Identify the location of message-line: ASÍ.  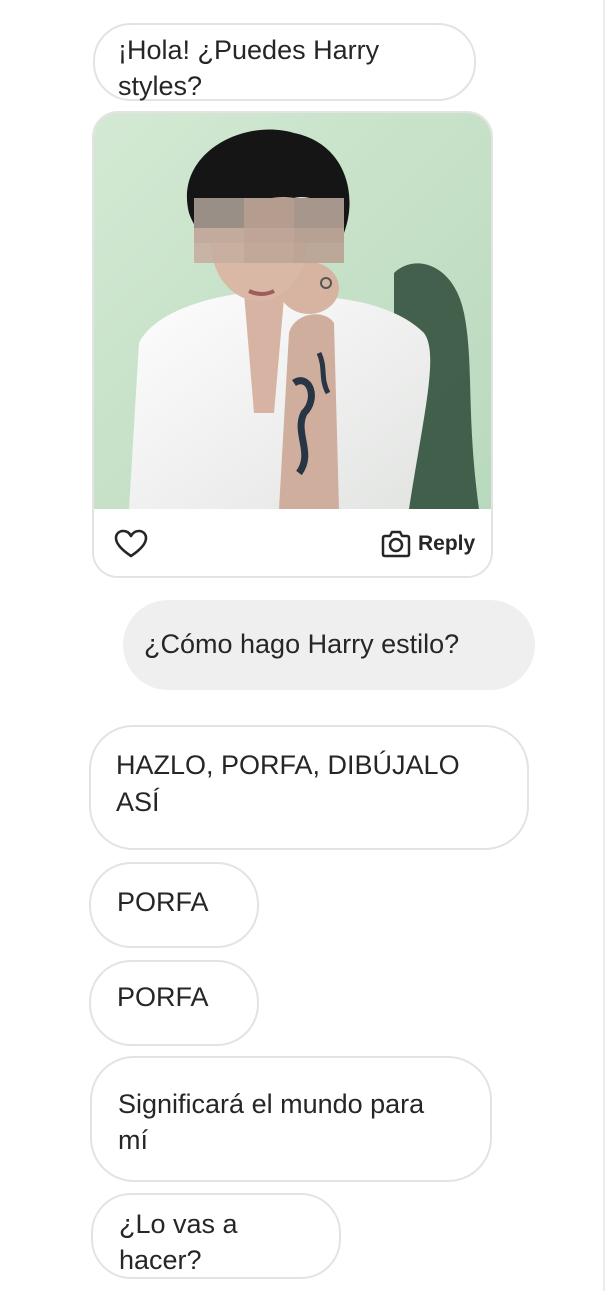
(138, 802).